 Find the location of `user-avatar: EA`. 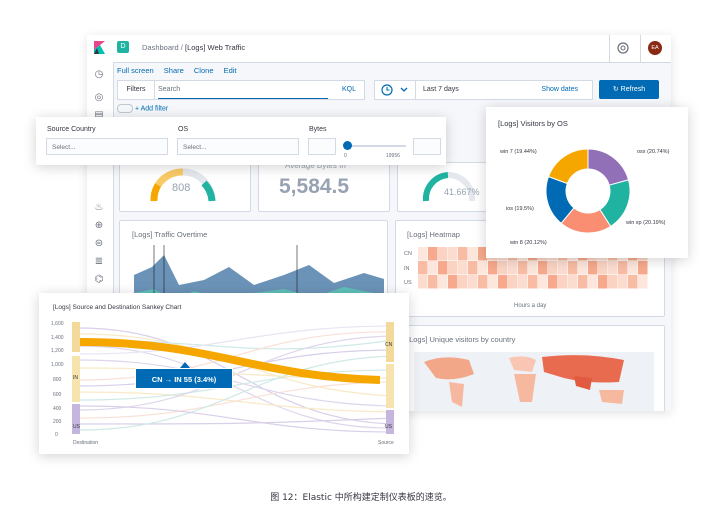

user-avatar: EA is located at coordinates (655, 48).